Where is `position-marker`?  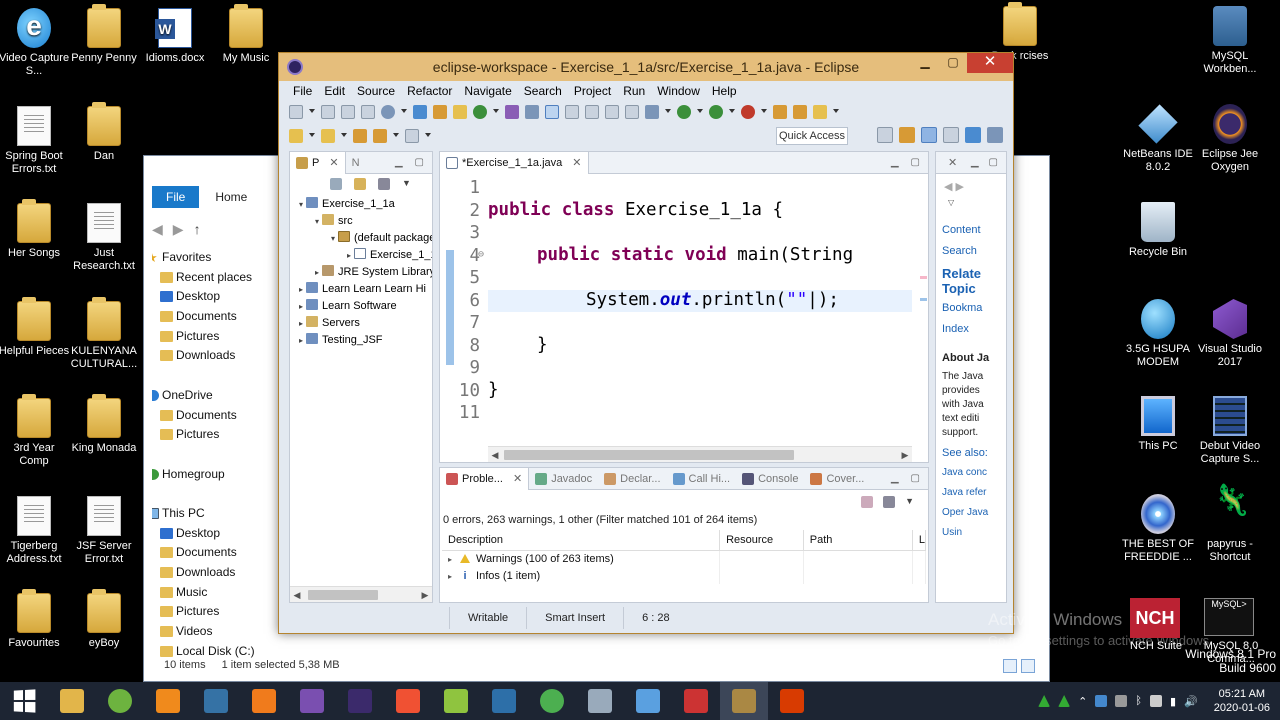
position-marker is located at coordinates (923, 299).